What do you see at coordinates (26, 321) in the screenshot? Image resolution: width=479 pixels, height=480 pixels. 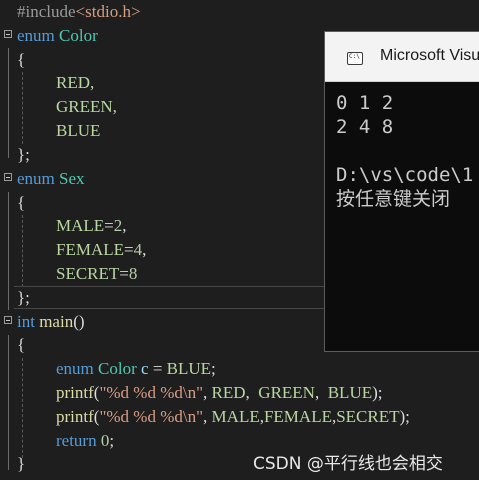 I see `int-keyword: int` at bounding box center [26, 321].